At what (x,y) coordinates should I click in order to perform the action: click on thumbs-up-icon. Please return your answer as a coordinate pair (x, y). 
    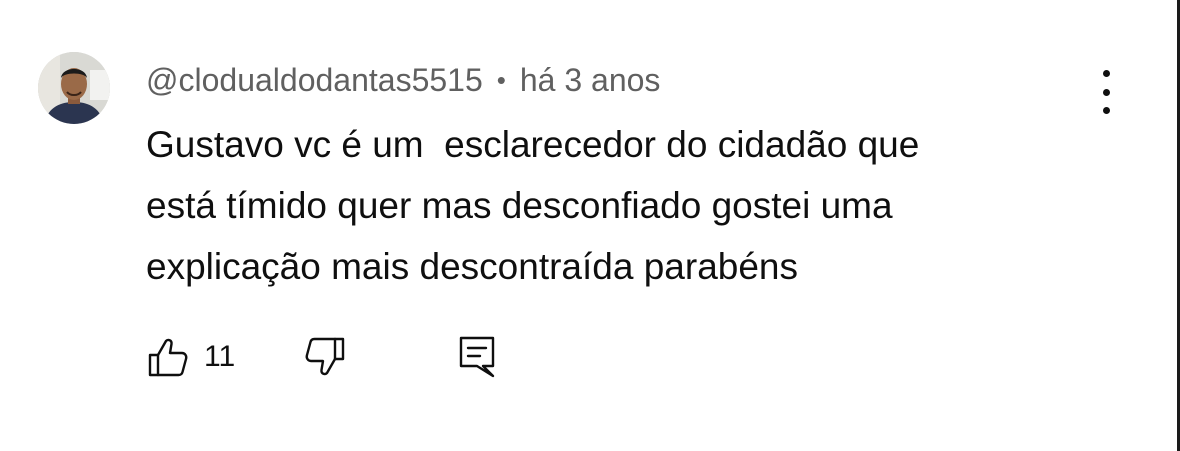
    Looking at the image, I should click on (168, 357).